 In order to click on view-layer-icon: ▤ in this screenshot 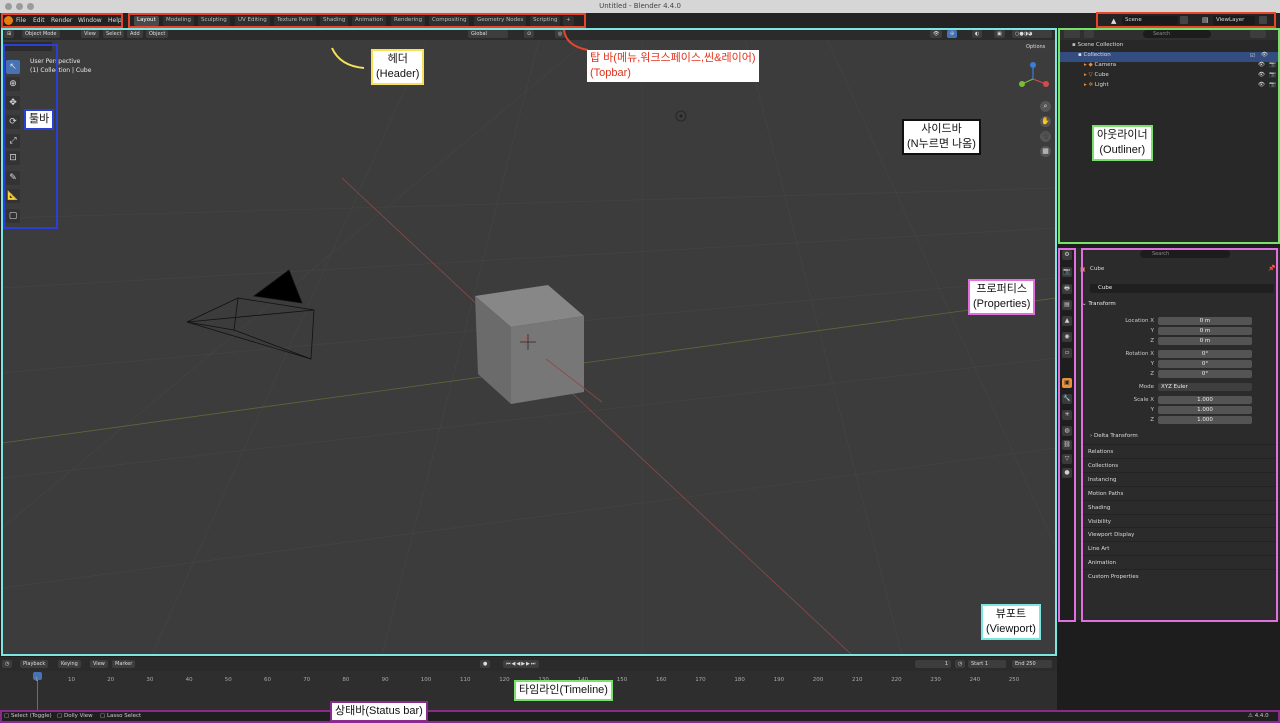, I will do `click(1205, 20)`.